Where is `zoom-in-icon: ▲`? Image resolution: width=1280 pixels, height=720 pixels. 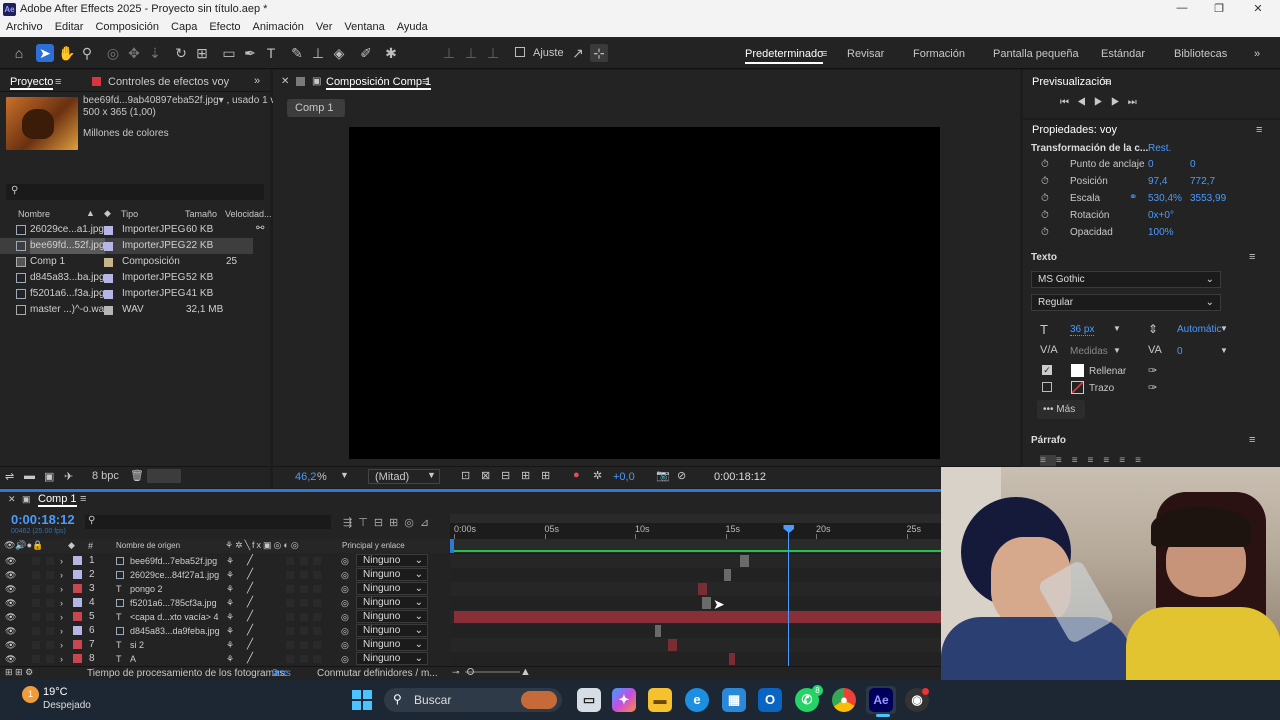
zoom-in-icon: ▲ is located at coordinates (525, 672).